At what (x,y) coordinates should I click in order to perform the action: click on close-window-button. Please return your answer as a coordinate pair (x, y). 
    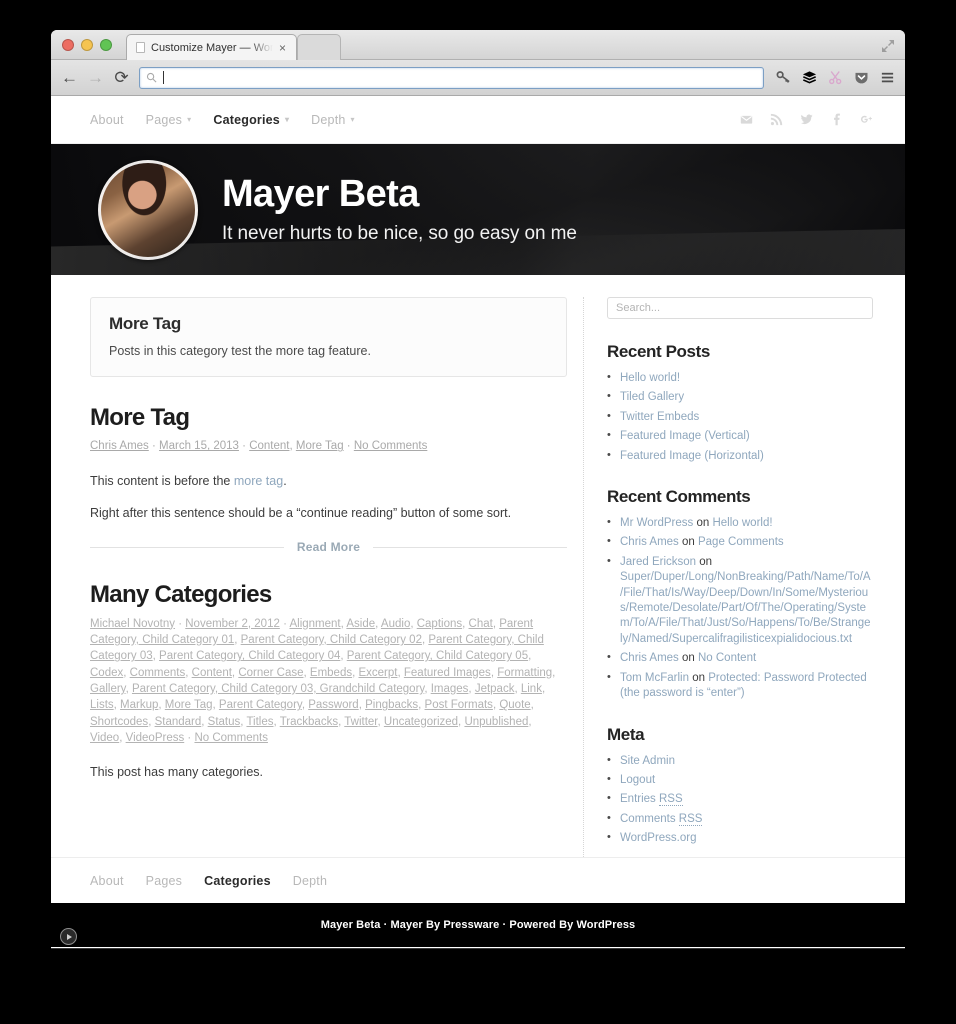
    Looking at the image, I should click on (68, 45).